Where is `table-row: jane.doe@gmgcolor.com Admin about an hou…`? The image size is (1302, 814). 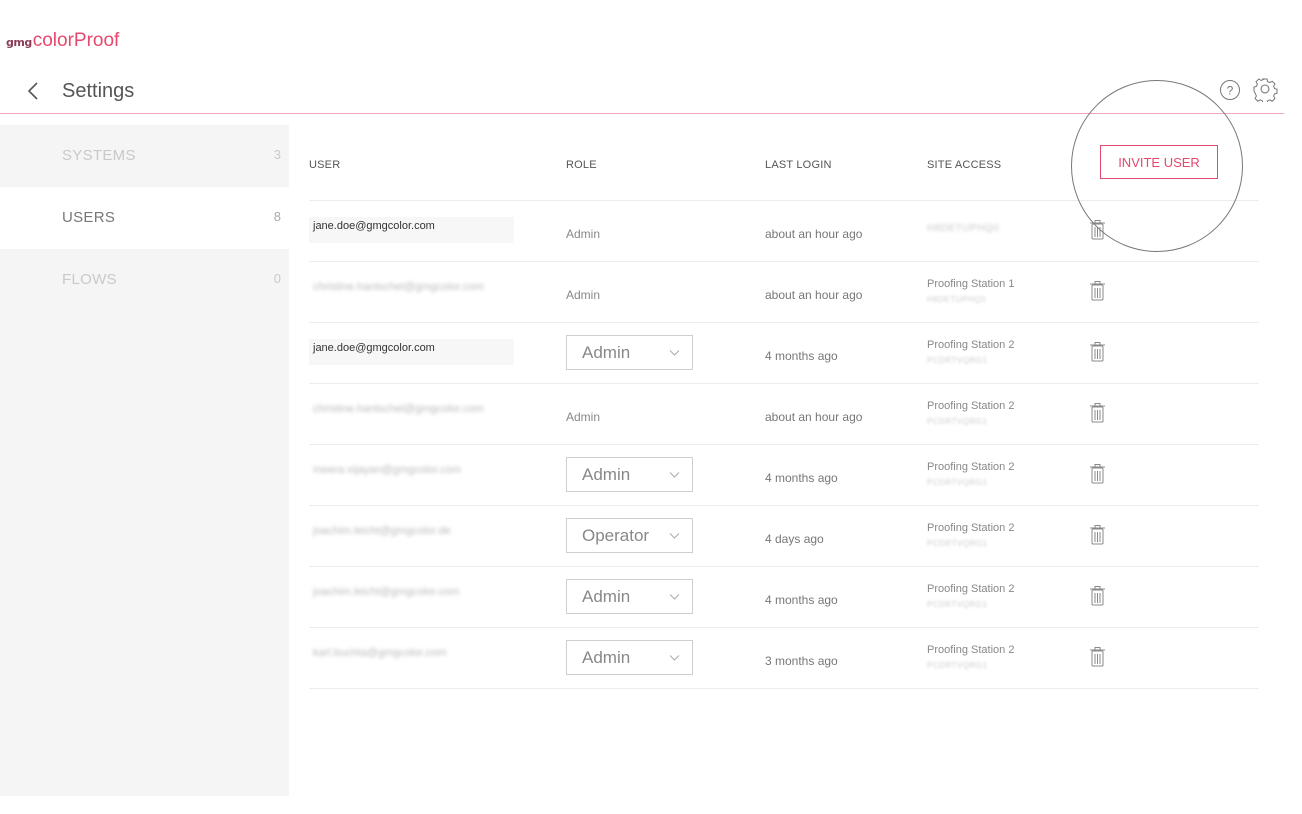
table-row: jane.doe@gmgcolor.com Admin about an hou… is located at coordinates (784, 231).